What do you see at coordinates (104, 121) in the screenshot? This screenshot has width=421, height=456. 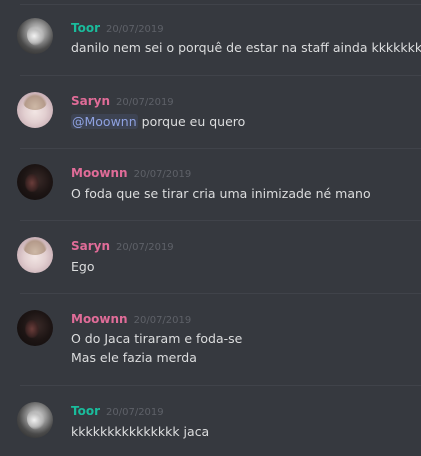 I see `user-mention: @Moownn` at bounding box center [104, 121].